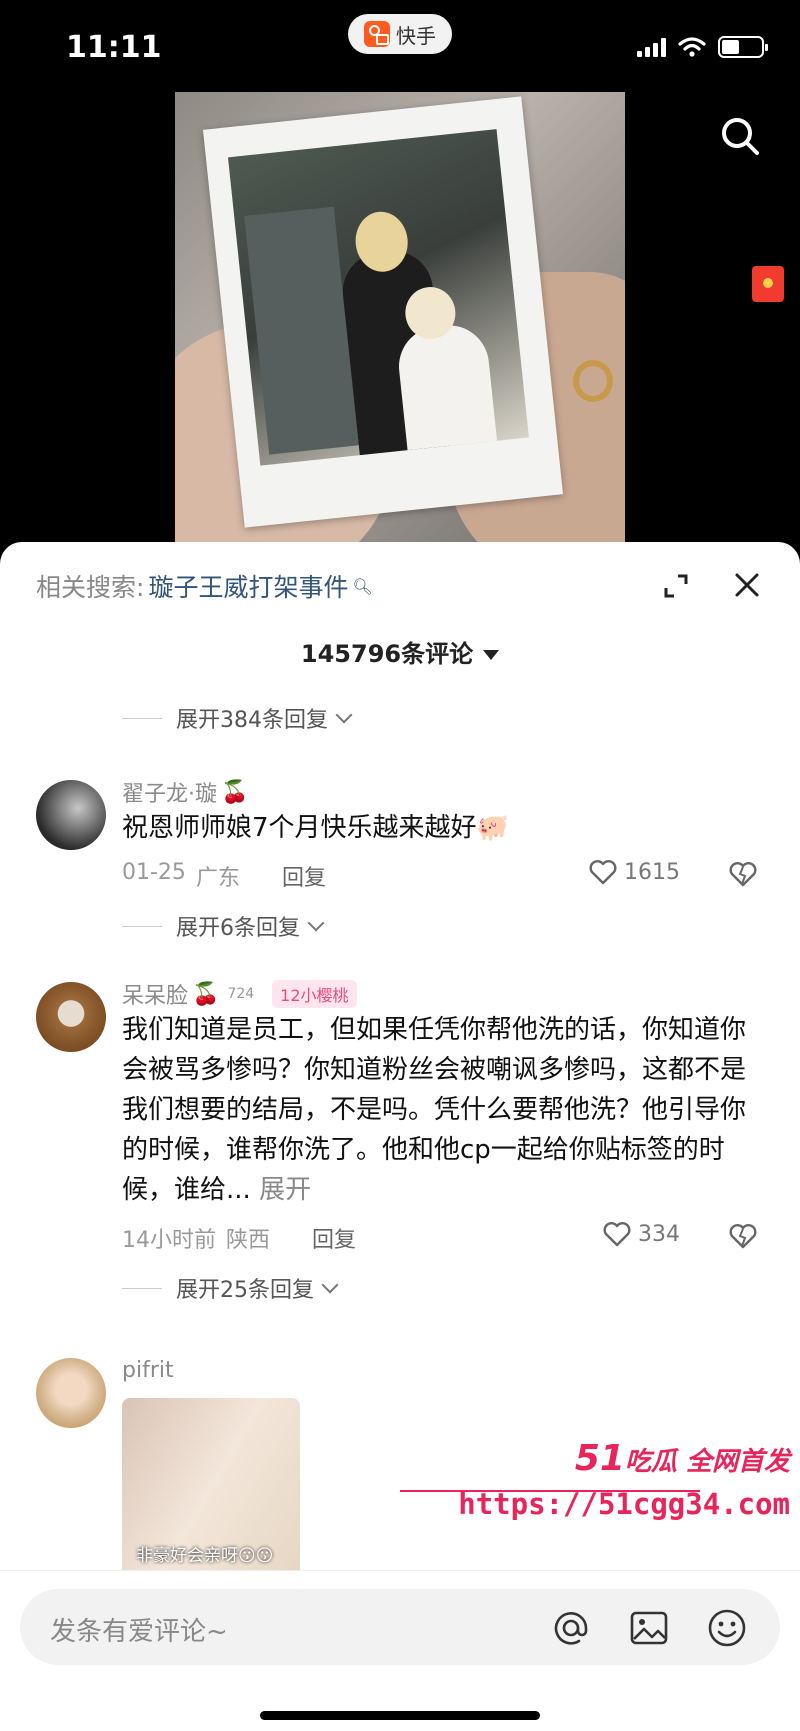 The image size is (800, 1731). What do you see at coordinates (285, 1190) in the screenshot?
I see `unfold-link: 展开` at bounding box center [285, 1190].